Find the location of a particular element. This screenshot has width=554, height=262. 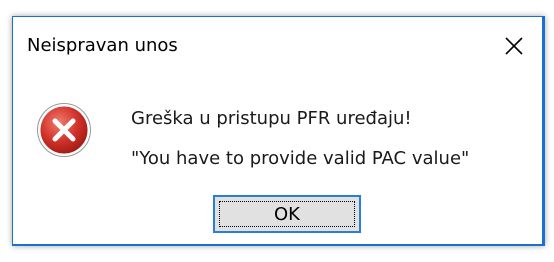

ok-button: OK is located at coordinates (287, 214).